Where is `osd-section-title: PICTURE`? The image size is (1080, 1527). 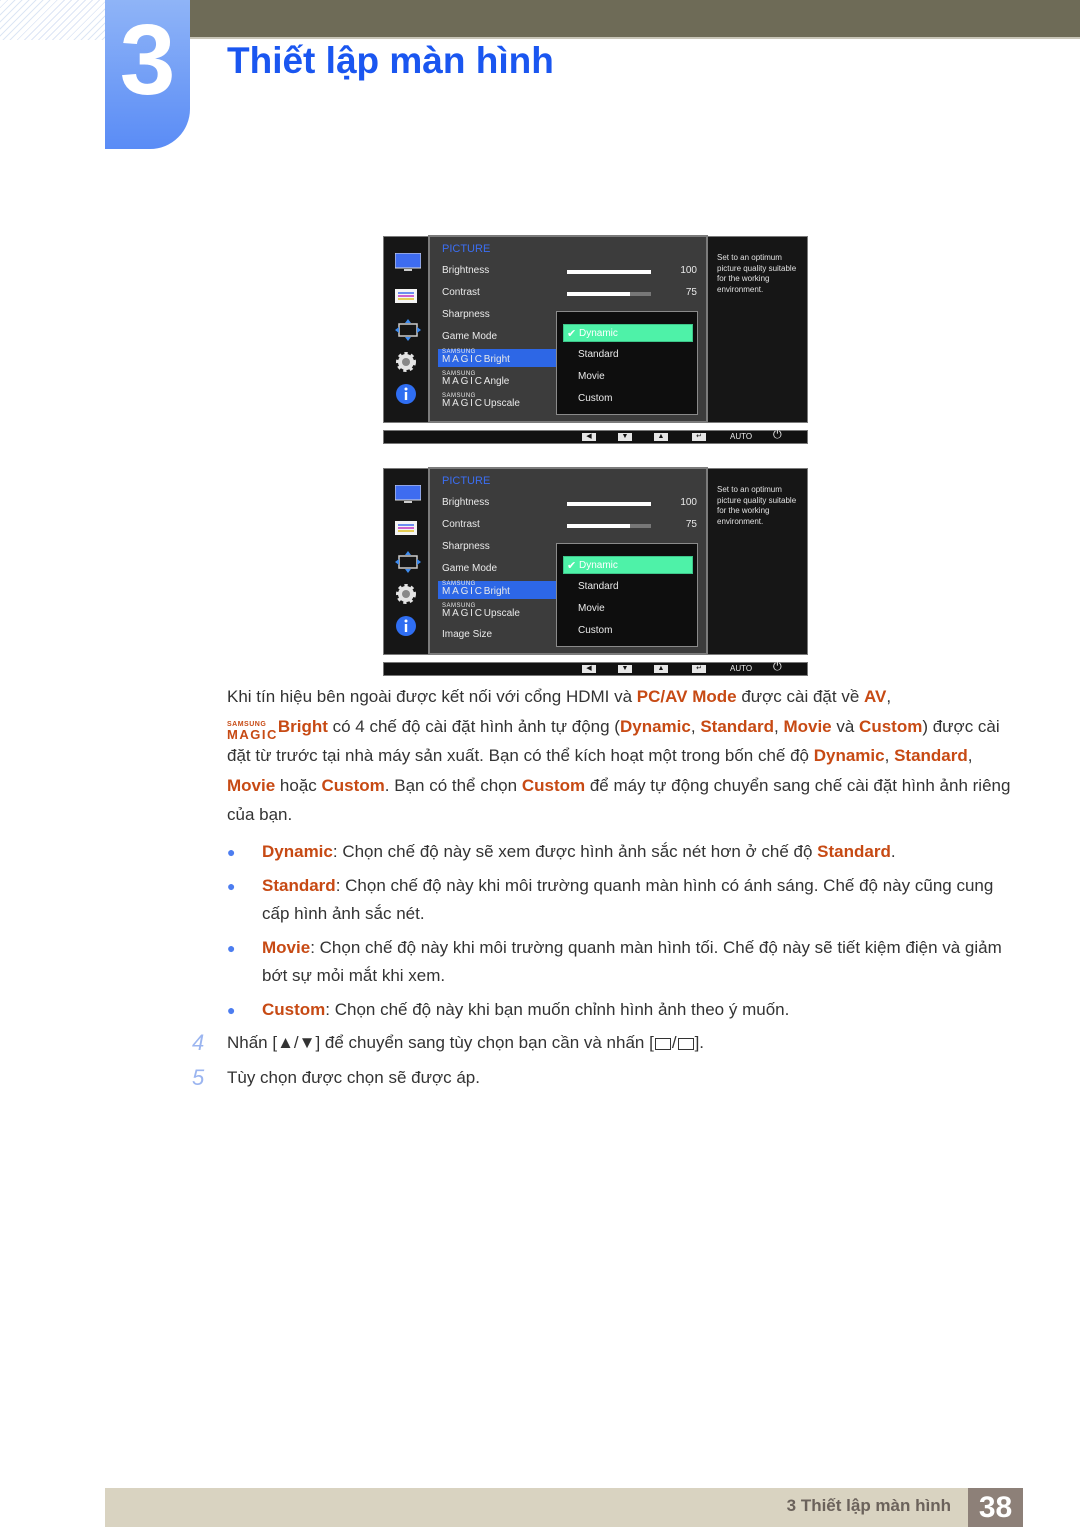
osd-section-title: PICTURE is located at coordinates (466, 481).